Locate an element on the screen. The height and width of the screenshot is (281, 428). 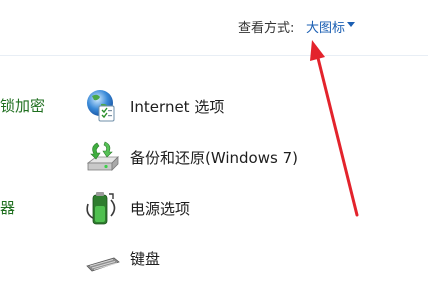
item-power-options: 电源选项 is located at coordinates (234, 208).